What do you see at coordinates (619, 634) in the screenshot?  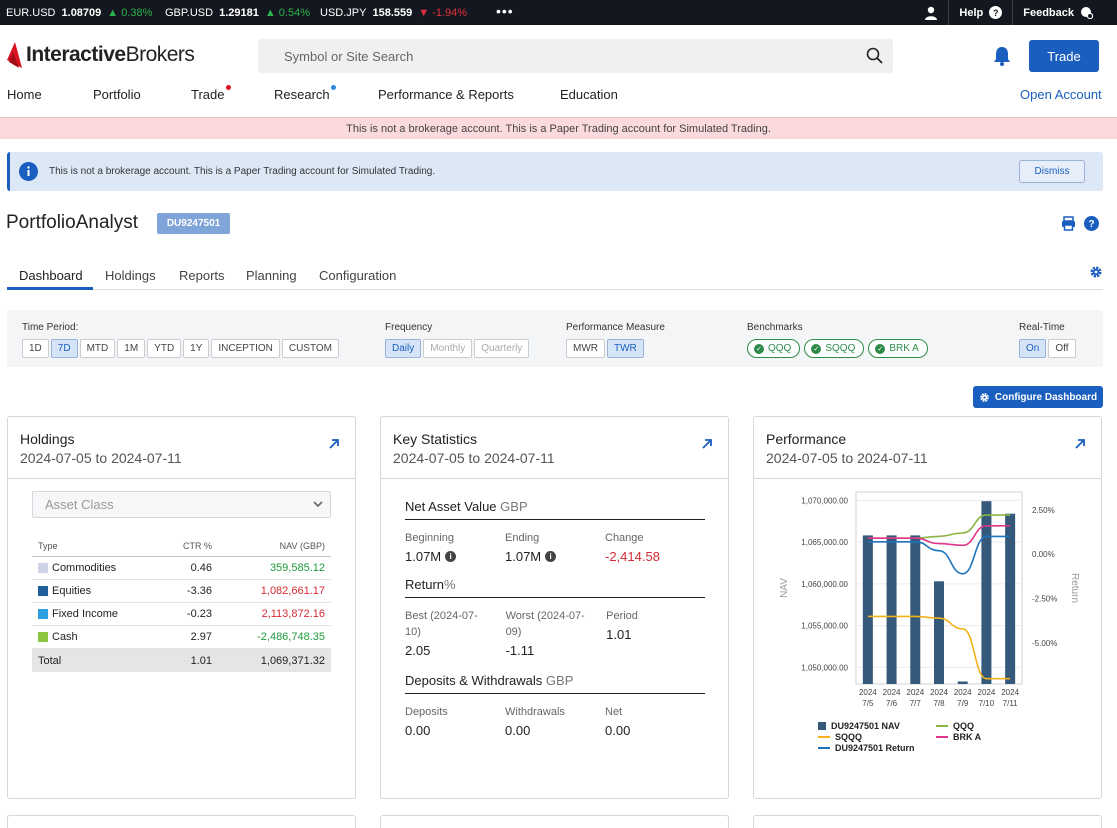 I see `stat-value: 1.01` at bounding box center [619, 634].